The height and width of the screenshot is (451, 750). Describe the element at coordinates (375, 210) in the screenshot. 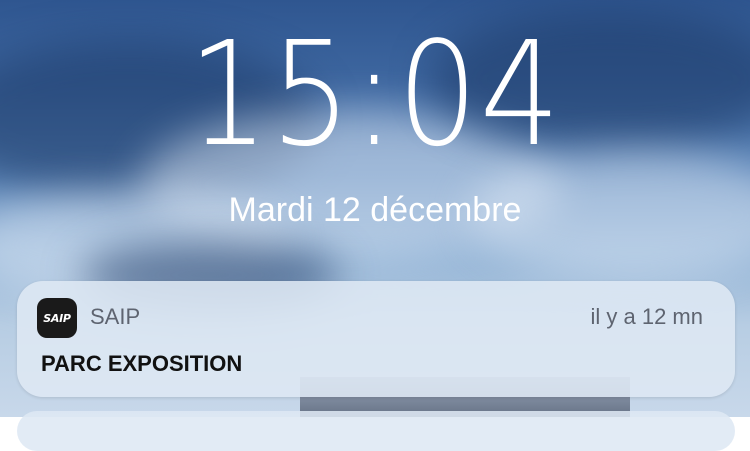

I see `lock-screen-date: Mardi 12 décembre` at that location.